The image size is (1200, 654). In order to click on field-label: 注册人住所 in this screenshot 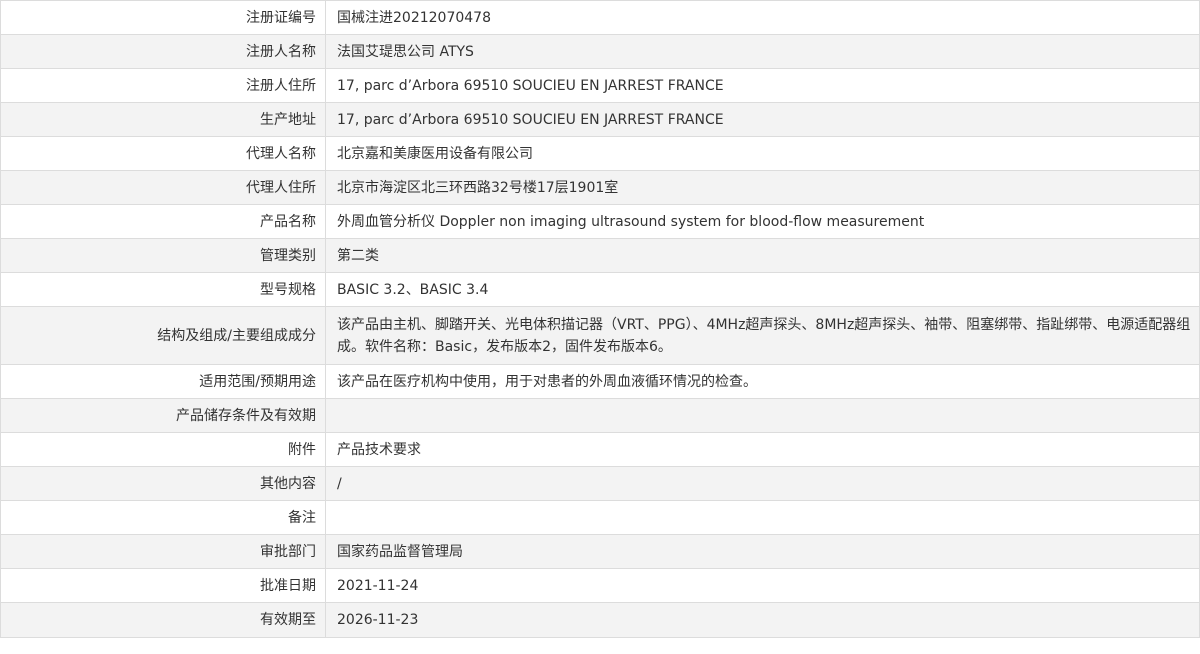, I will do `click(163, 85)`.